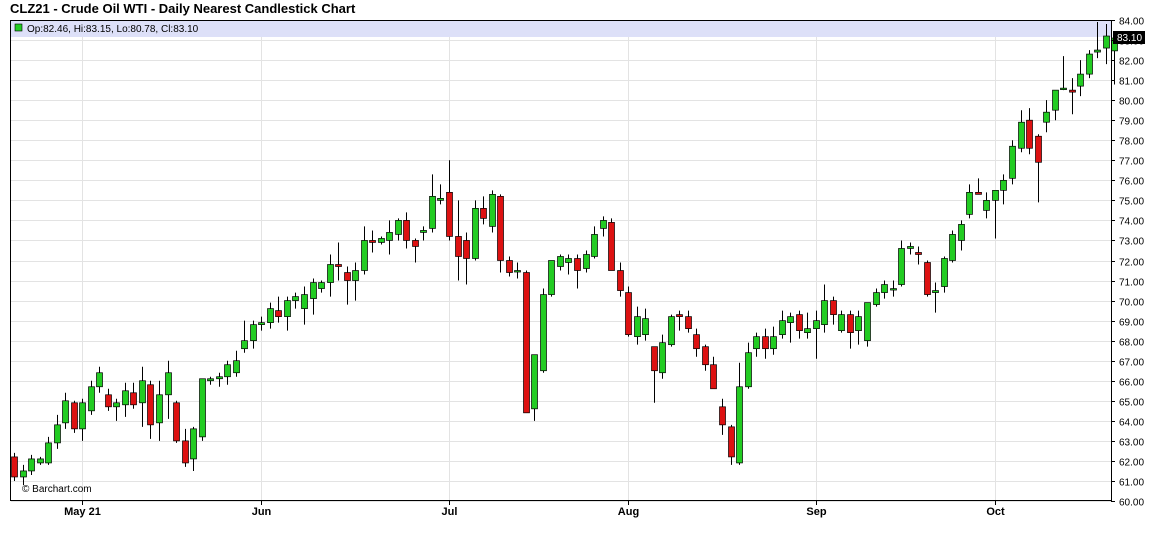 Image resolution: width=1156 pixels, height=542 pixels. I want to click on y-tick-label: 74.00, so click(1131, 222).